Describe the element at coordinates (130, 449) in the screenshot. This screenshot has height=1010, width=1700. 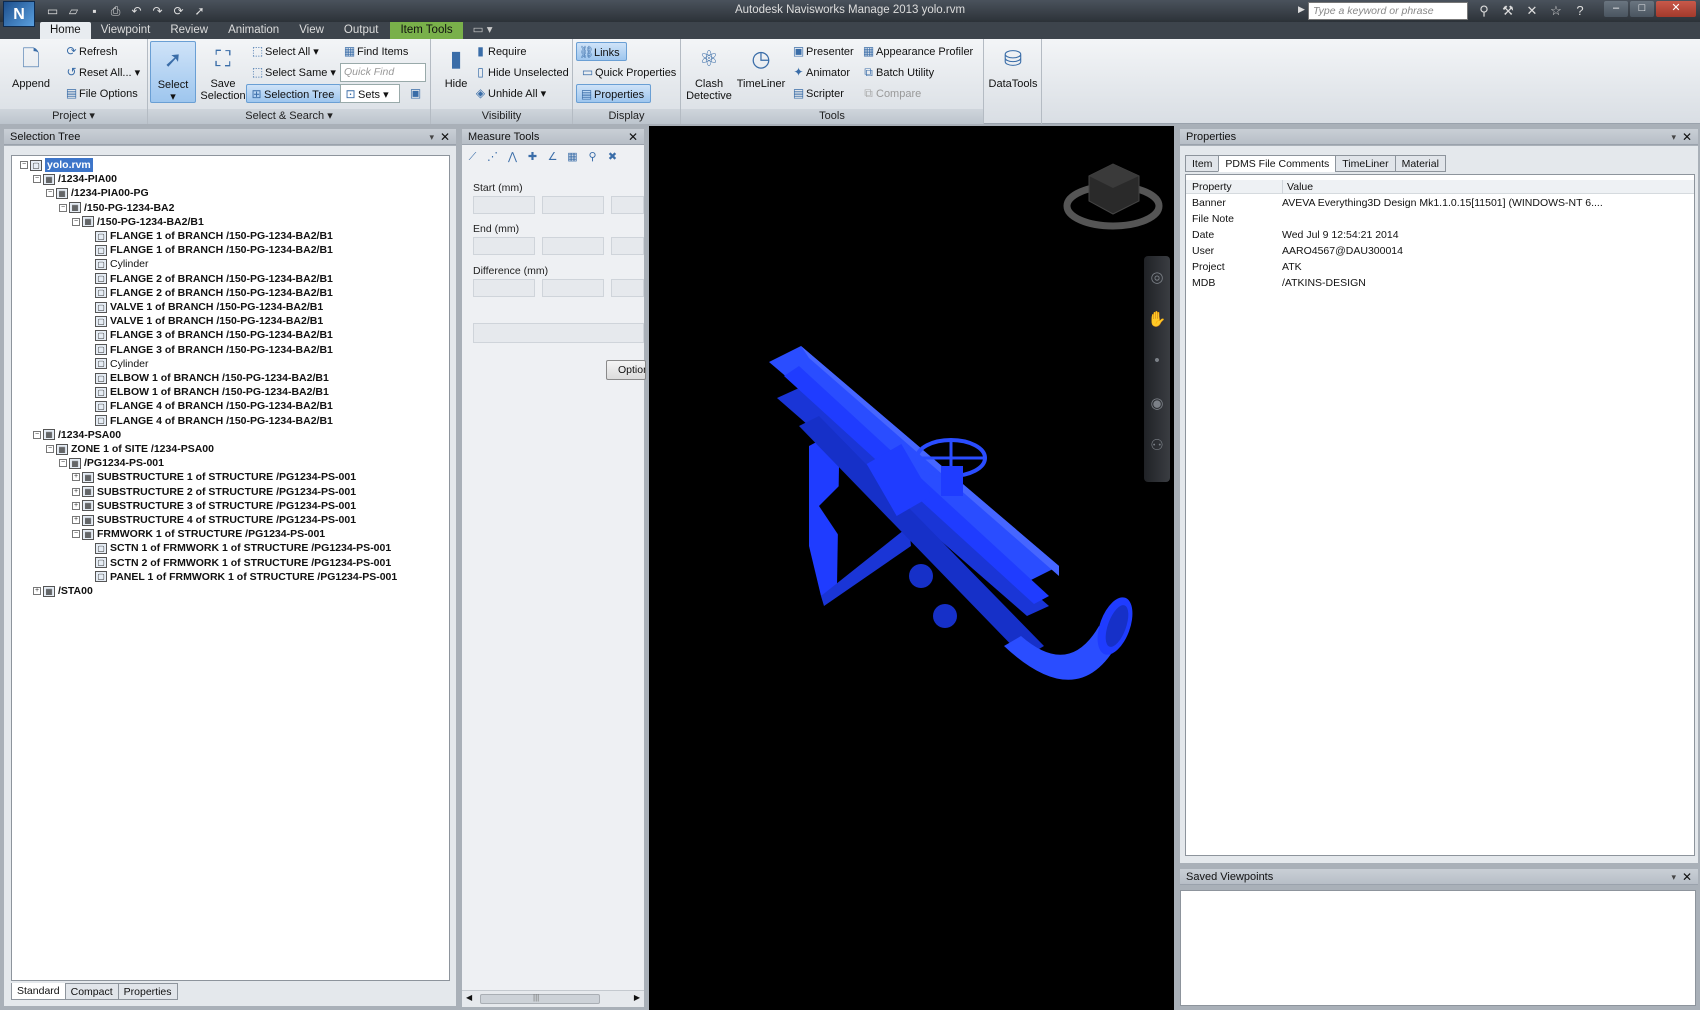
I see `tree-node: − ▦ ZONE 1 of SITE /1234-PSA00` at that location.